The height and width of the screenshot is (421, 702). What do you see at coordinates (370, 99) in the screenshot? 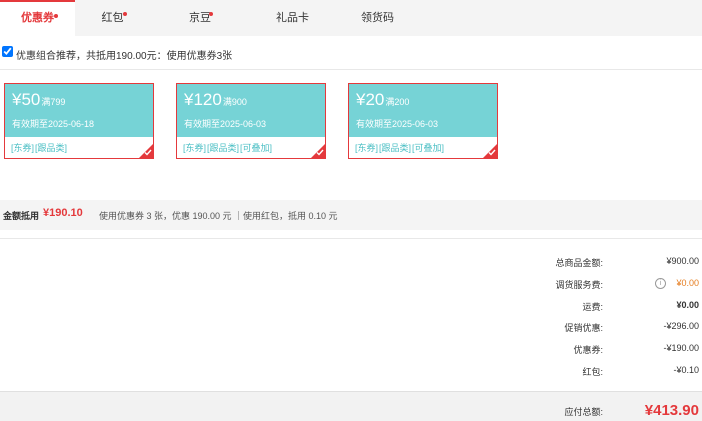
I see `coupon-amount: ¥20` at bounding box center [370, 99].